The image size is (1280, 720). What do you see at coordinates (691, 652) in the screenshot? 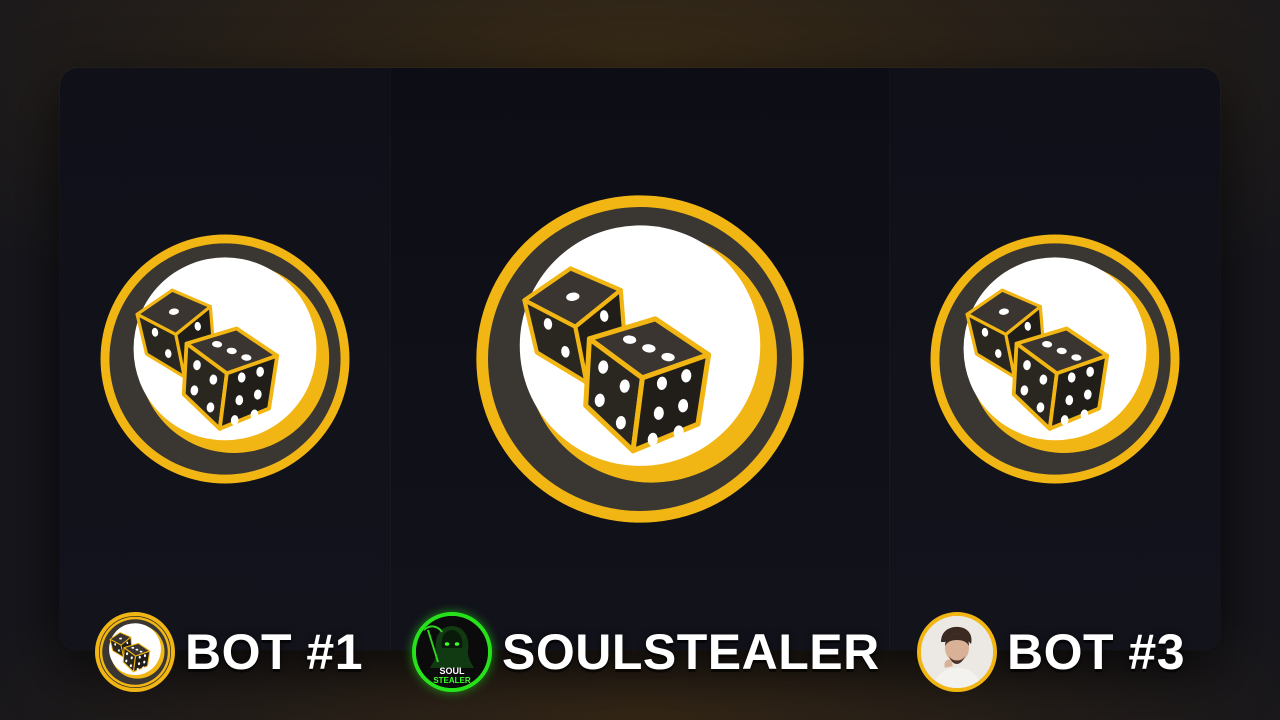
I see `player-name: SOULSTEALER` at bounding box center [691, 652].